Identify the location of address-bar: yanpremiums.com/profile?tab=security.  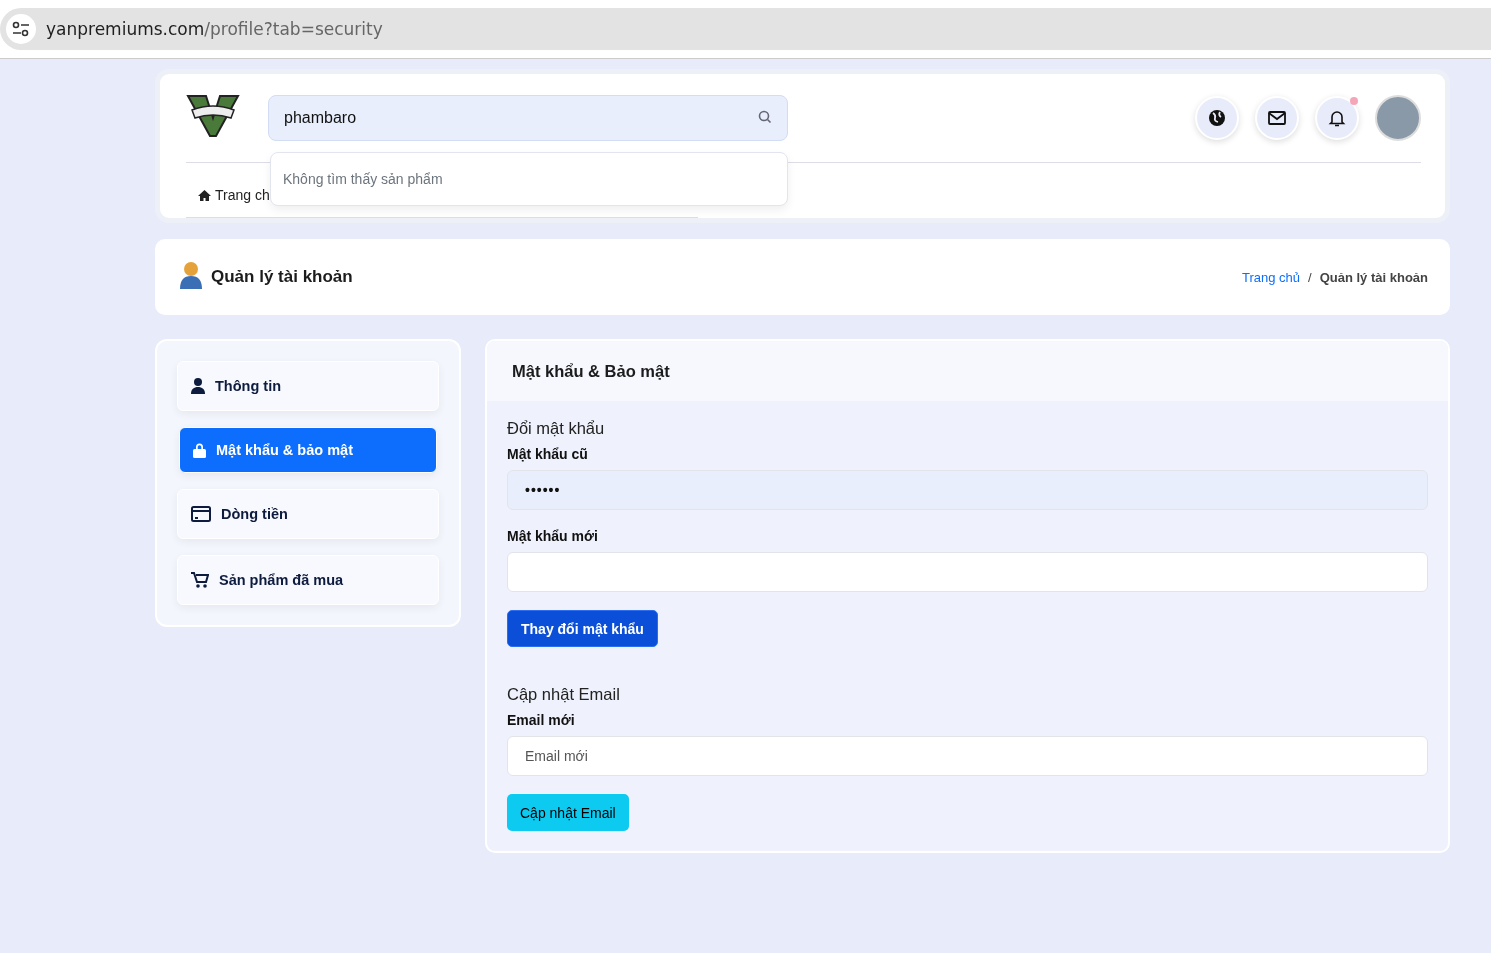
(745, 29).